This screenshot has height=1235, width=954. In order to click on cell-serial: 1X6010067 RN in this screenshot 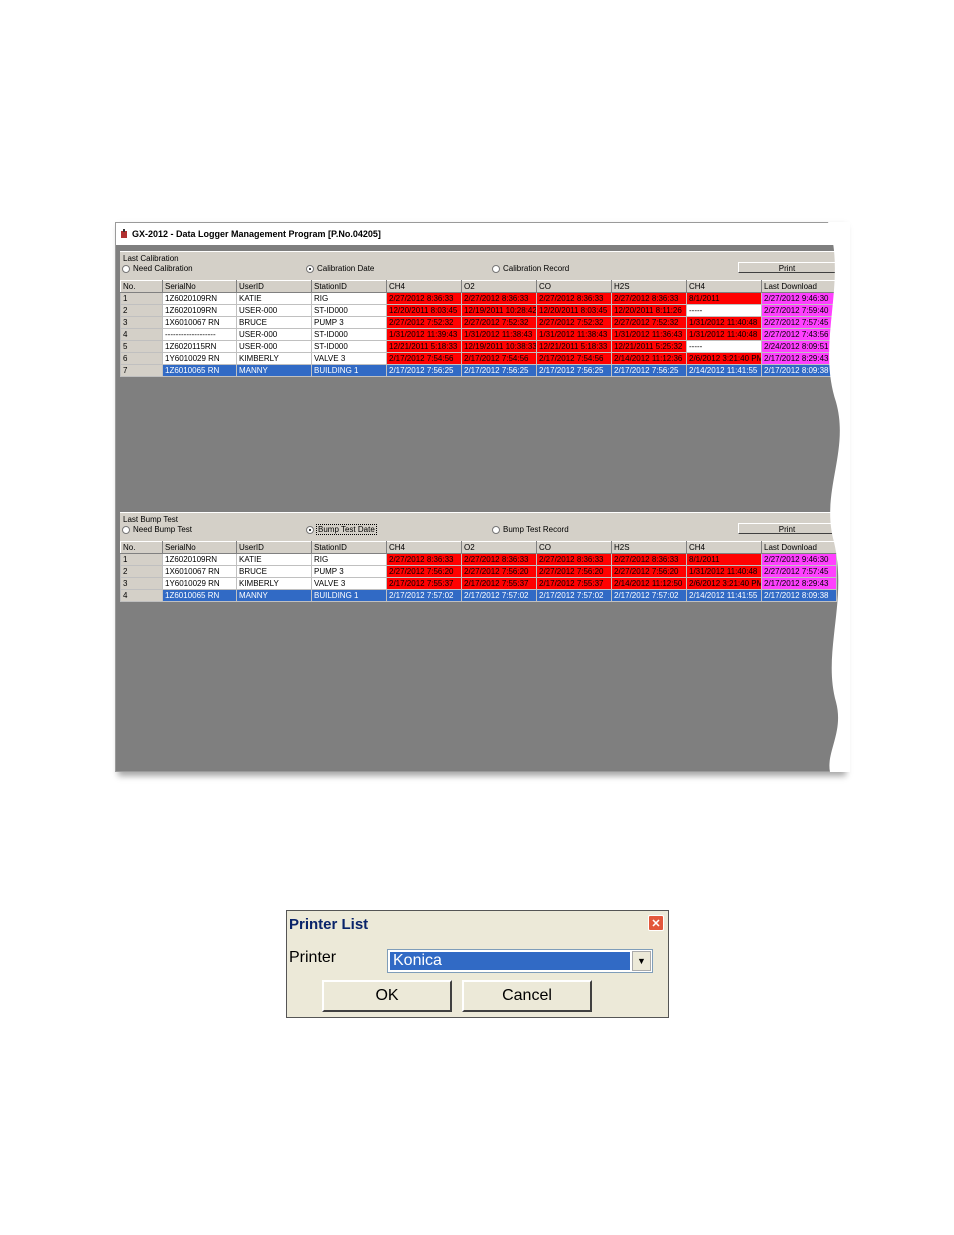, I will do `click(199, 322)`.